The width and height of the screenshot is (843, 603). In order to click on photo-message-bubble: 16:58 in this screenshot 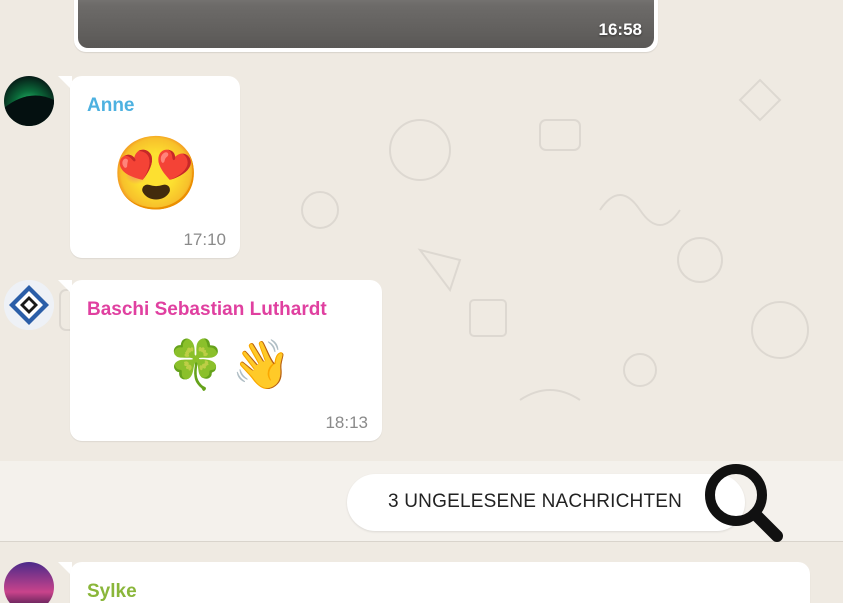, I will do `click(366, 26)`.